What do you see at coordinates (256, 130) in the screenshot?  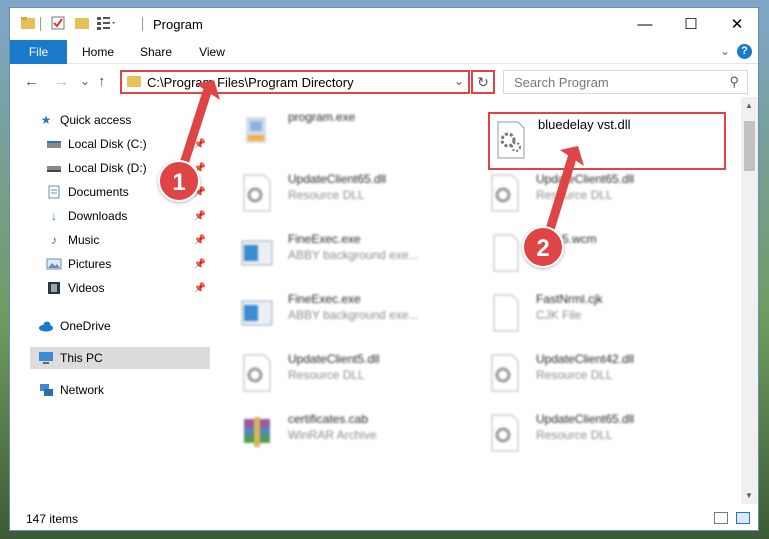 I see `installer-icon` at bounding box center [256, 130].